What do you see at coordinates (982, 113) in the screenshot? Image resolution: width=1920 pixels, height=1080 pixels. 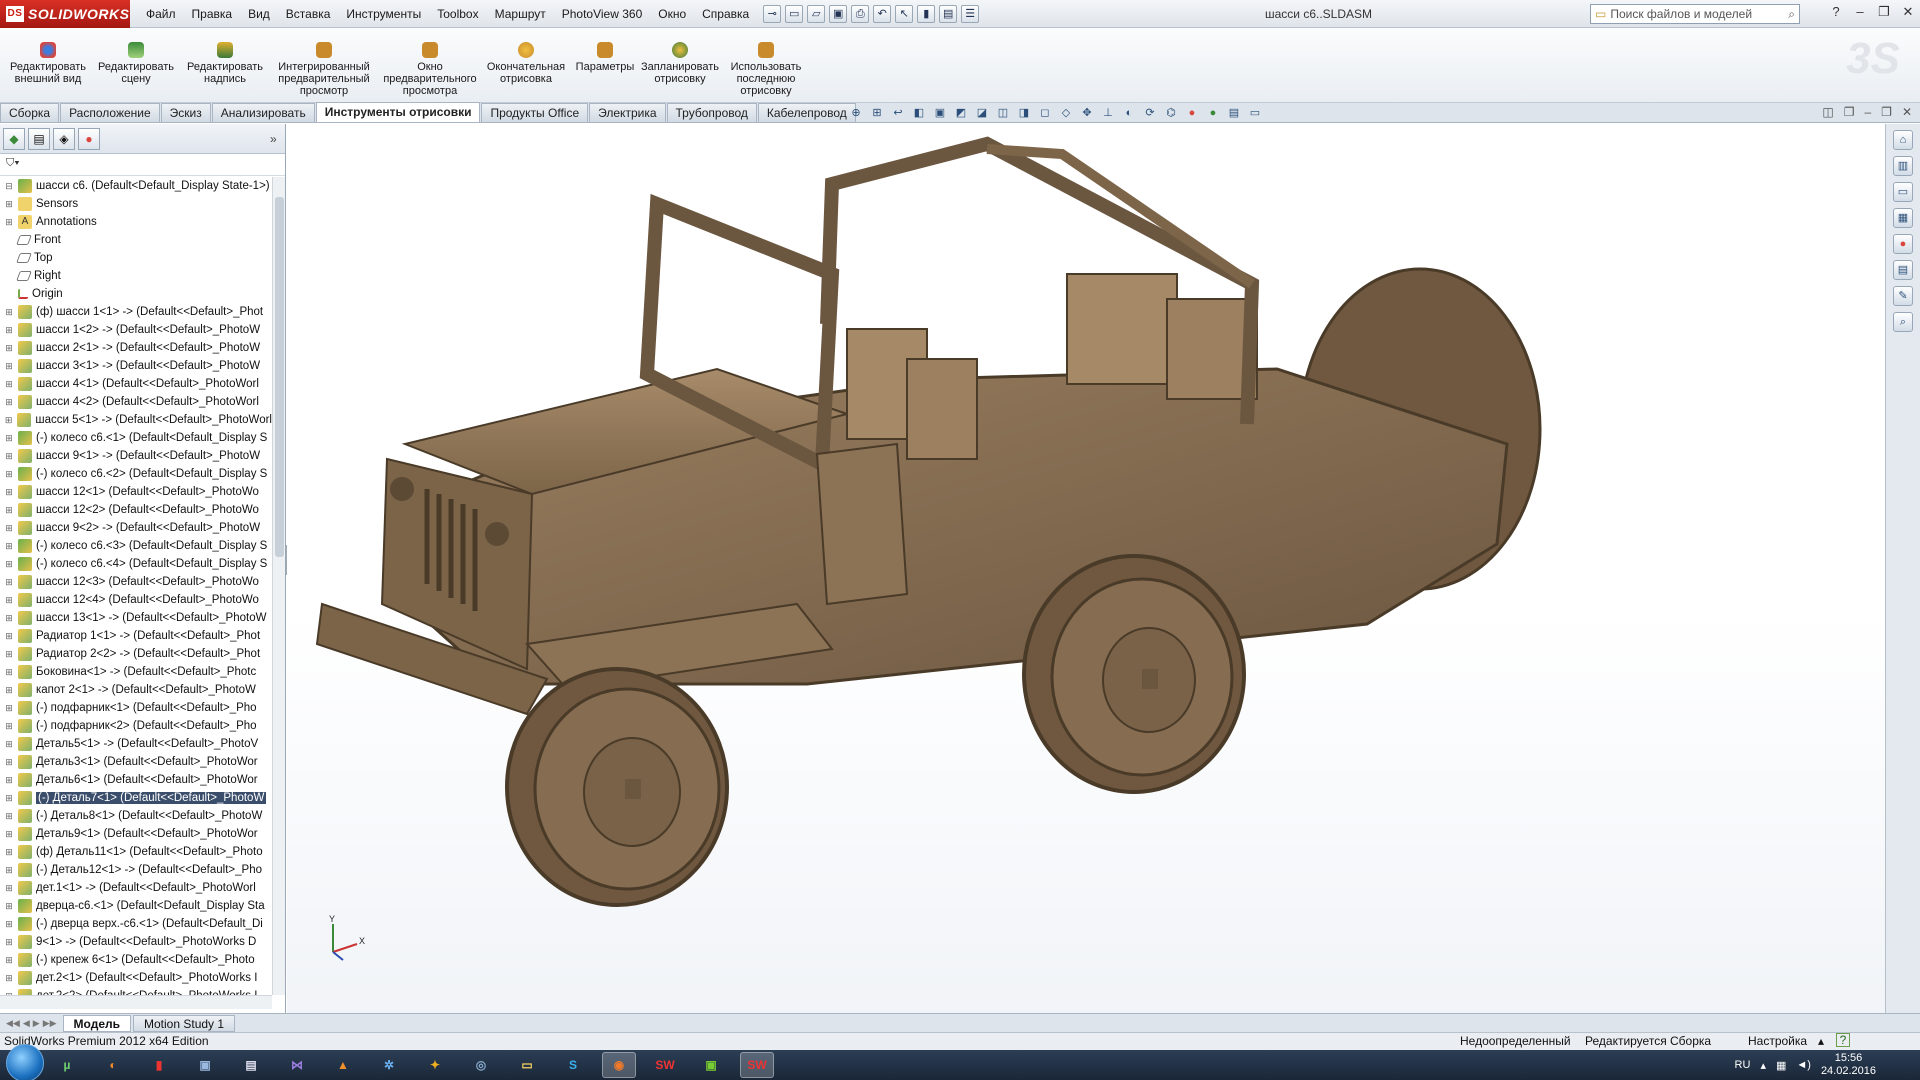 I see `shaded-edges-icon: ◪` at bounding box center [982, 113].